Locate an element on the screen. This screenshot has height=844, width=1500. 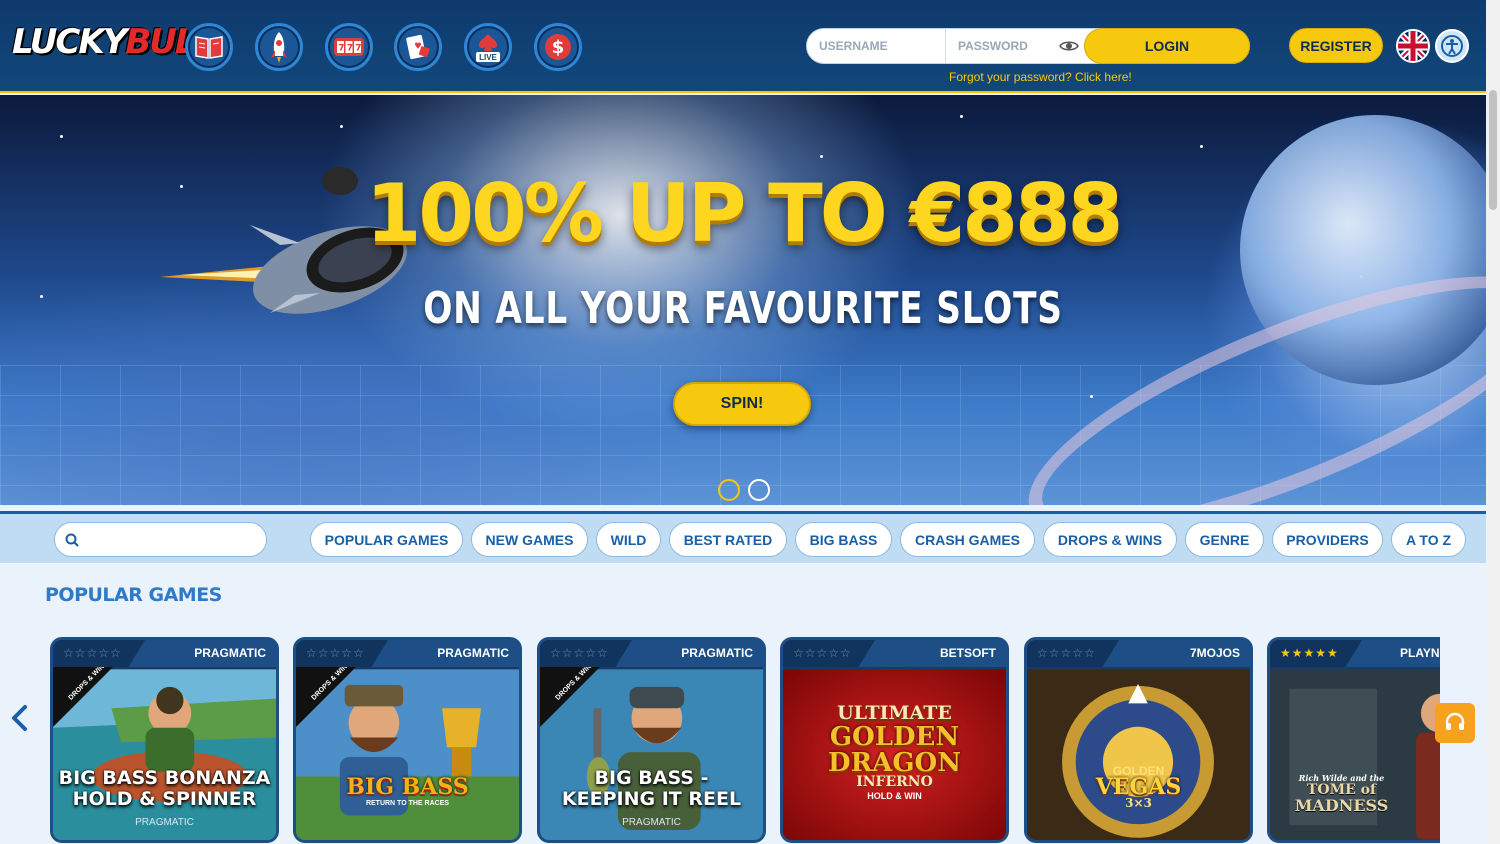
logo-ultimate: ULTIMATE is located at coordinates (894, 713).